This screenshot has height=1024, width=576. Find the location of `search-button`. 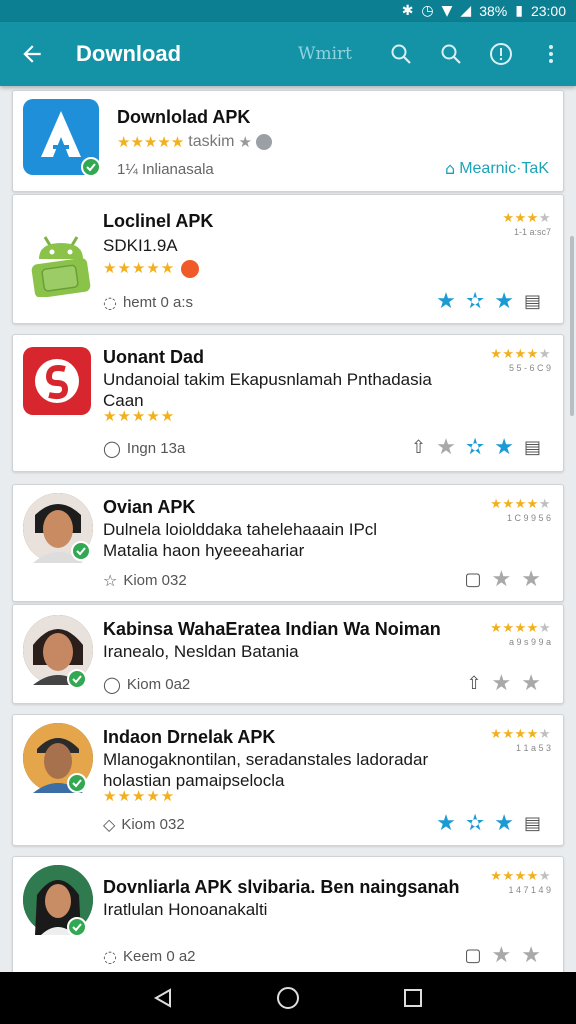

search-button is located at coordinates (401, 54).